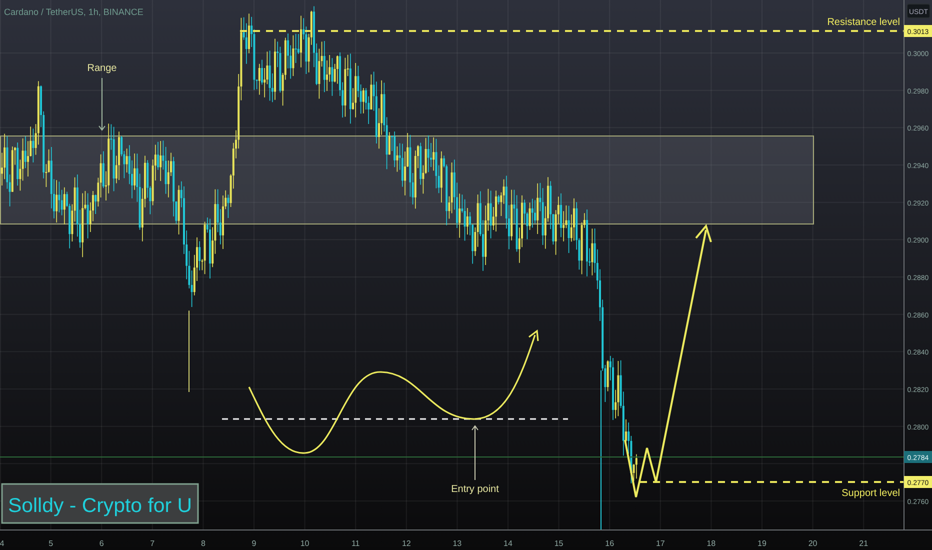 This screenshot has height=550, width=932. Describe the element at coordinates (609, 543) in the screenshot. I see `time-tick: 16` at that location.